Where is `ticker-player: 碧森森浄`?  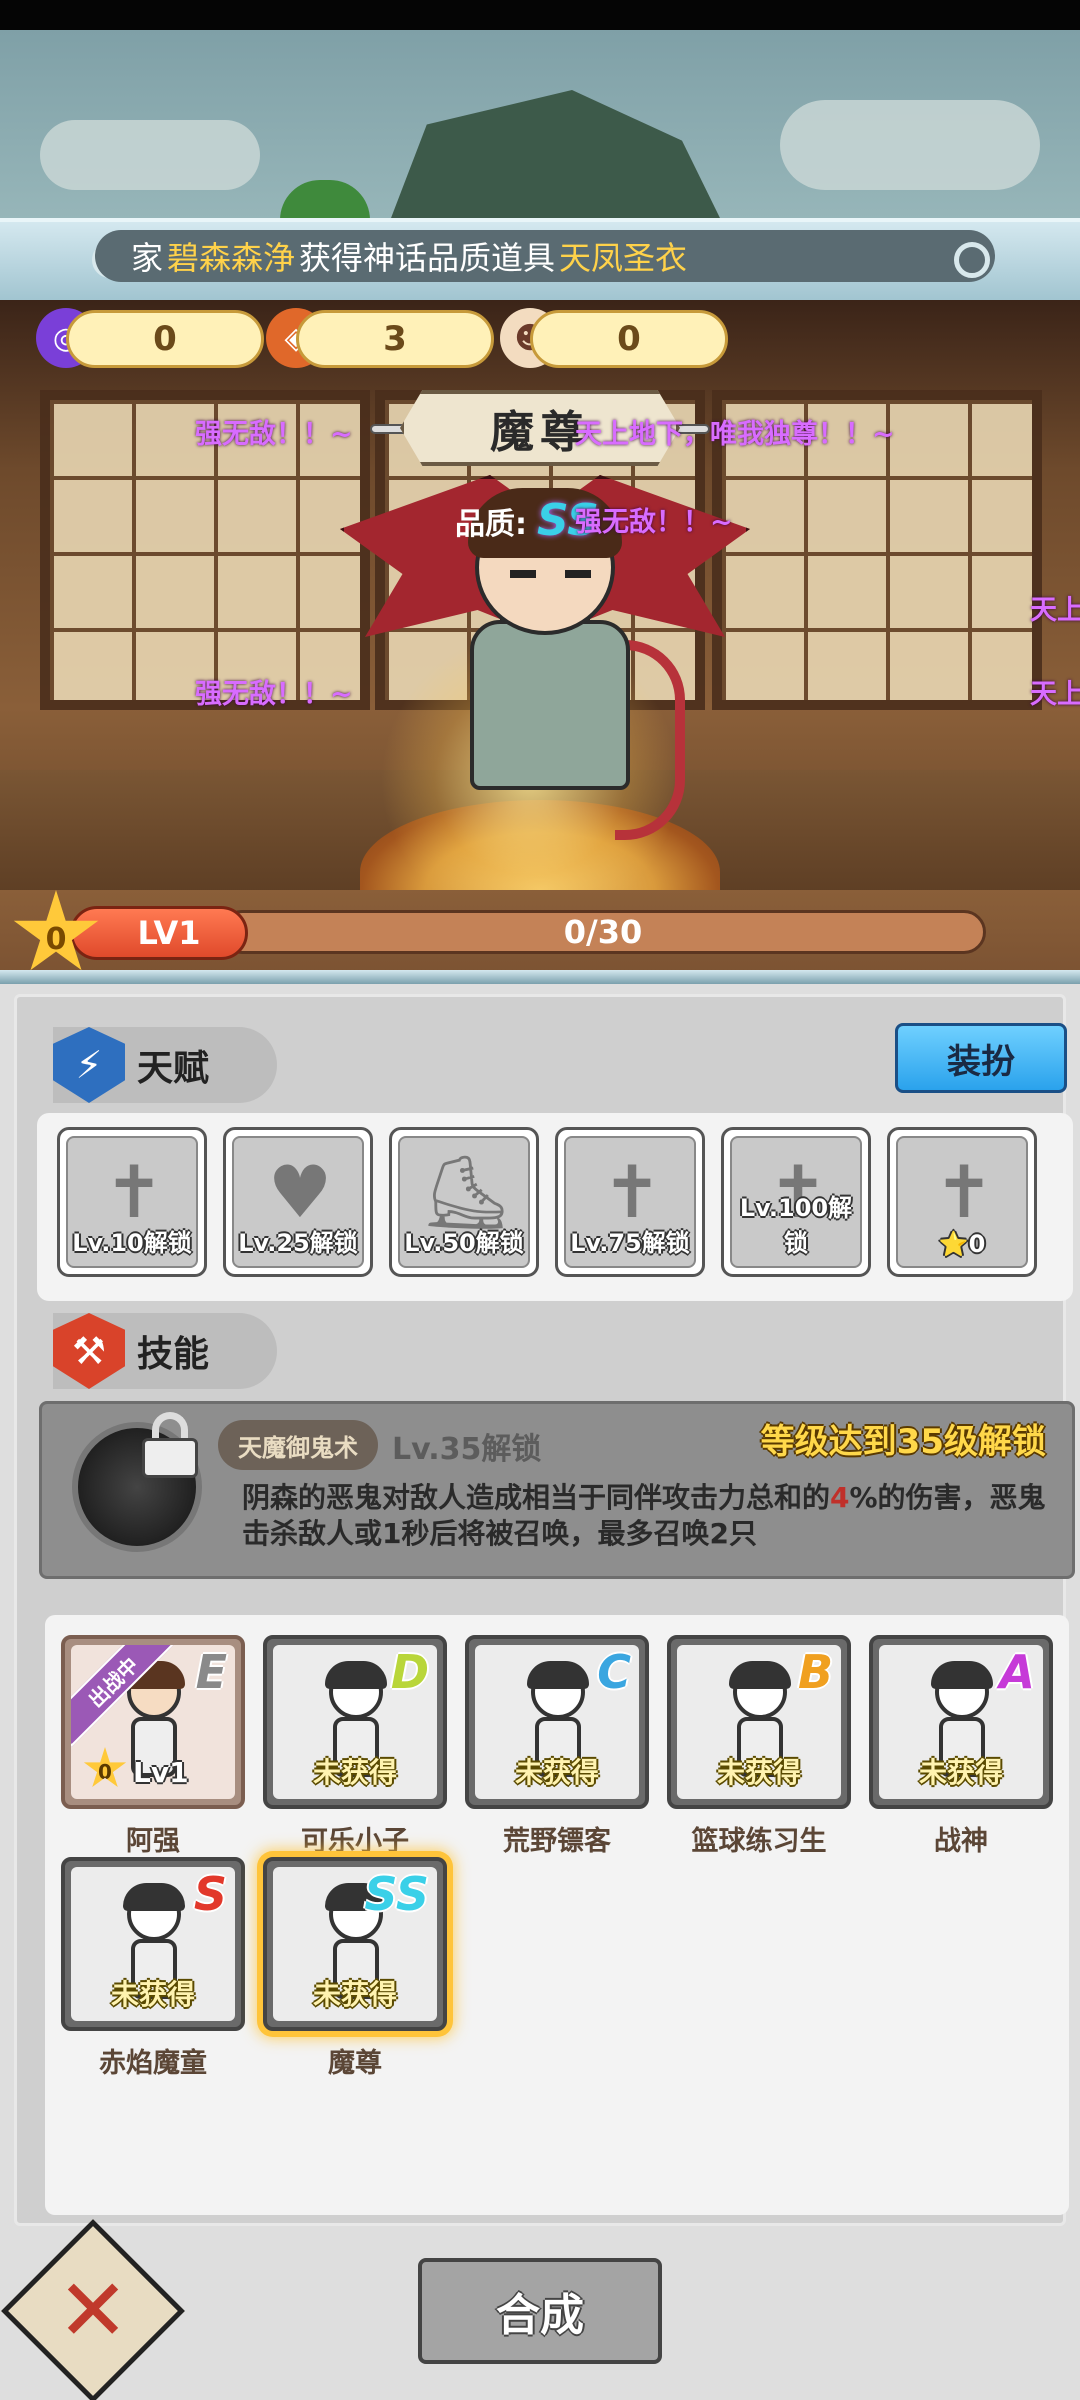 ticker-player: 碧森森浄 is located at coordinates (231, 258).